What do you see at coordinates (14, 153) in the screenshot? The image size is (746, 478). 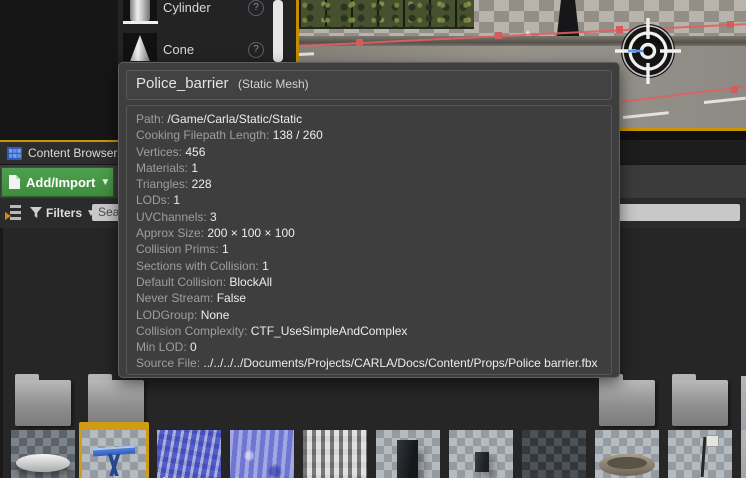 I see `content-browser-grid-icon` at bounding box center [14, 153].